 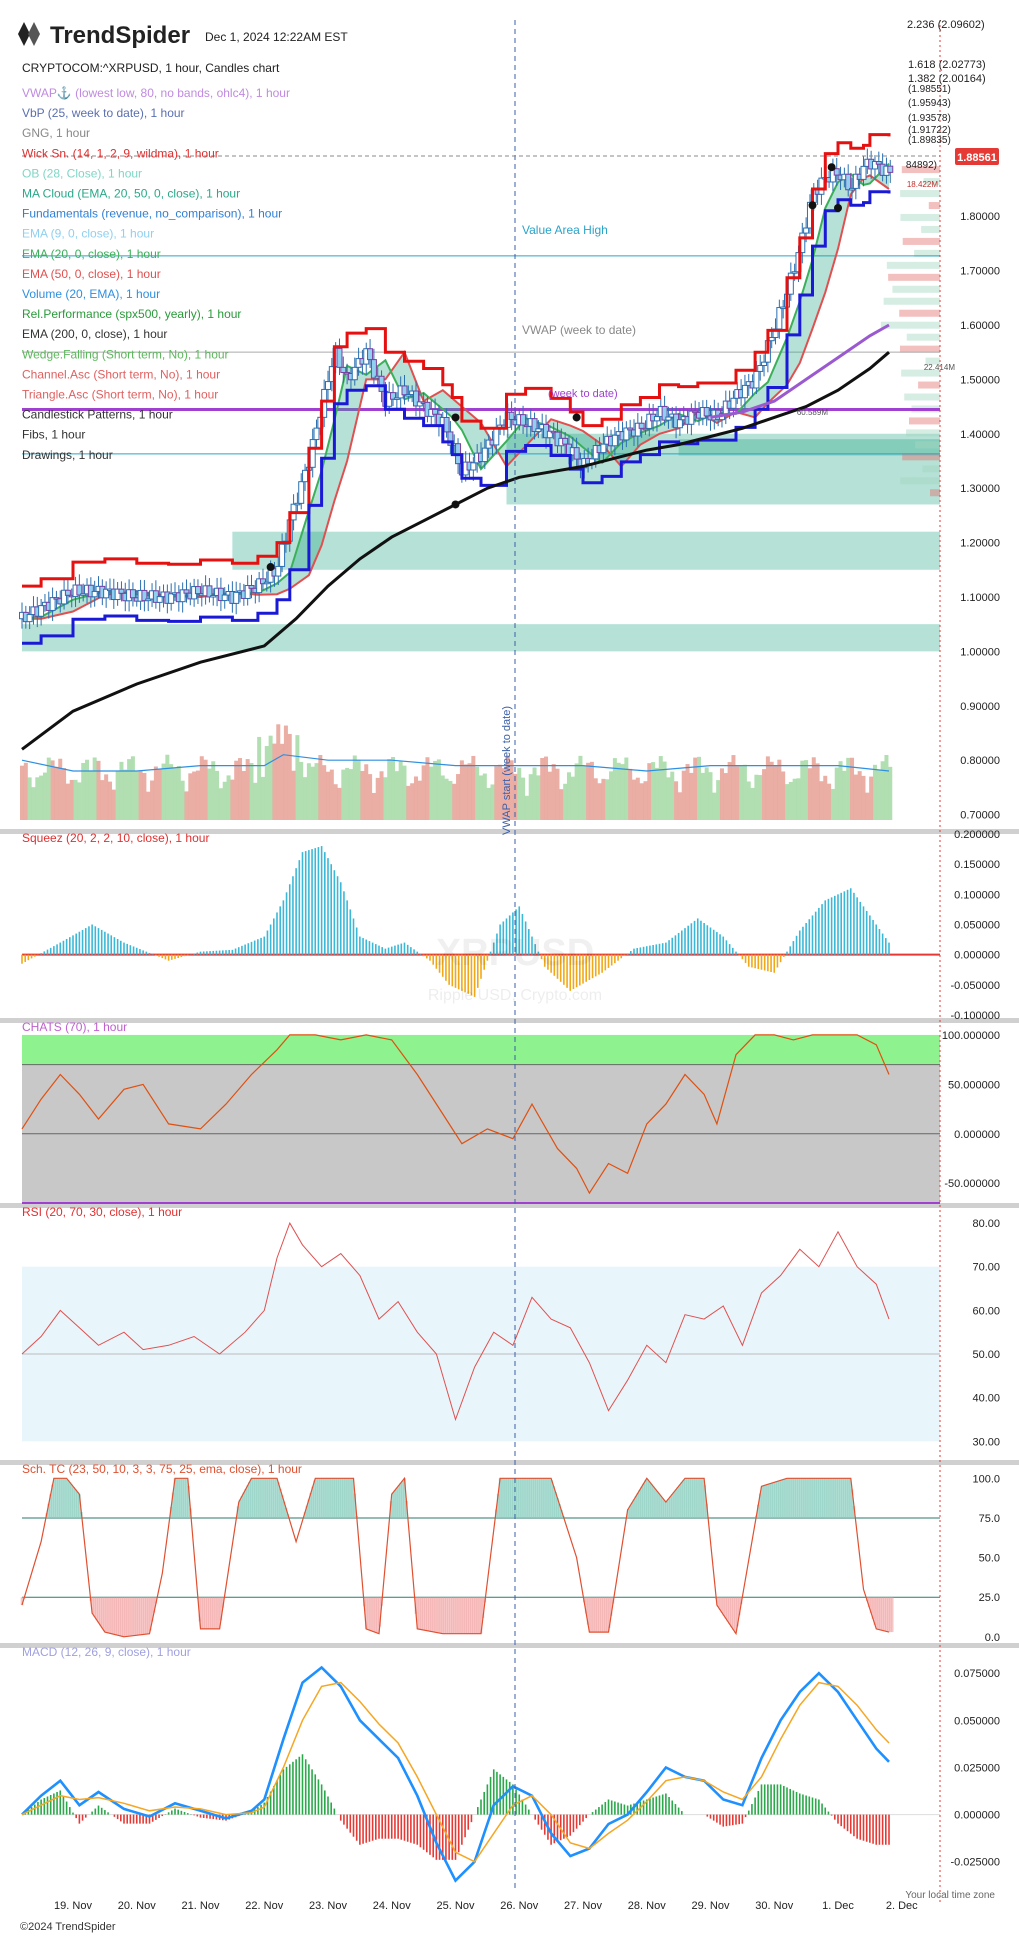 I want to click on schaff-tc-pane, so click(x=457, y=1557).